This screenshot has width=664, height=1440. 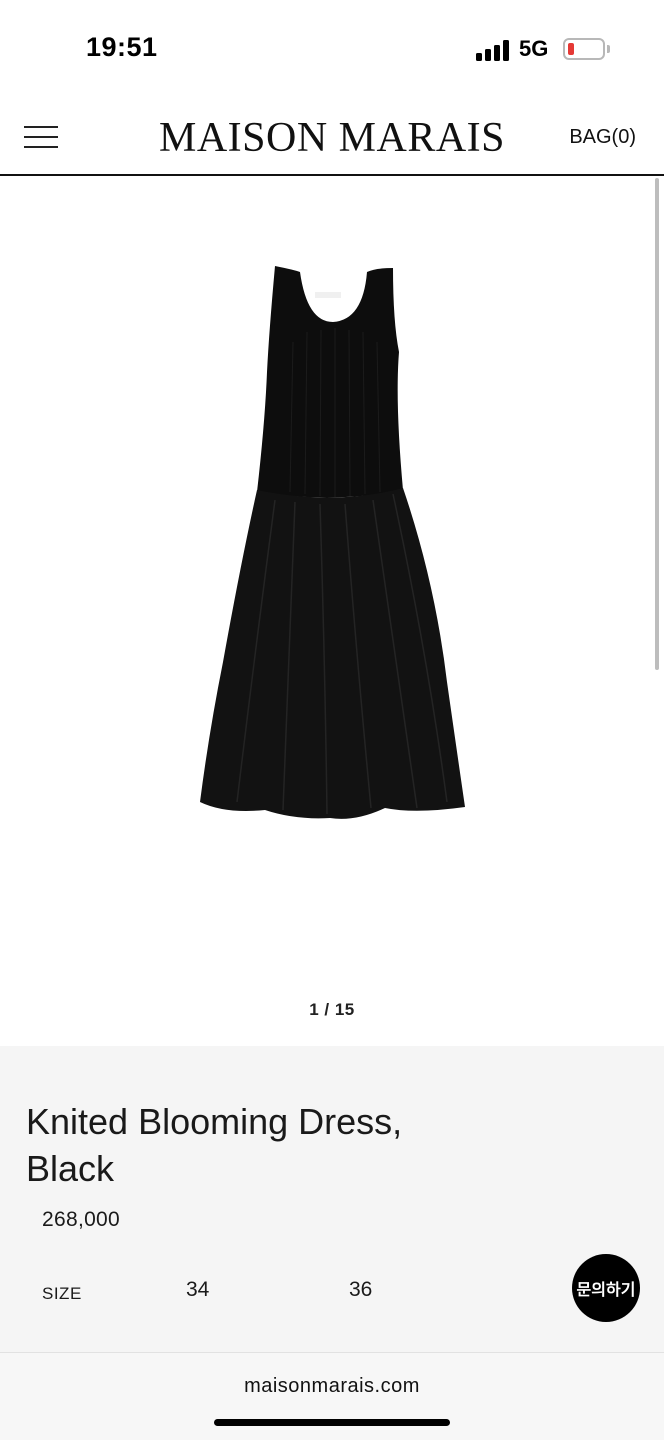 What do you see at coordinates (42, 137) in the screenshot?
I see `hamburger-menu-icon` at bounding box center [42, 137].